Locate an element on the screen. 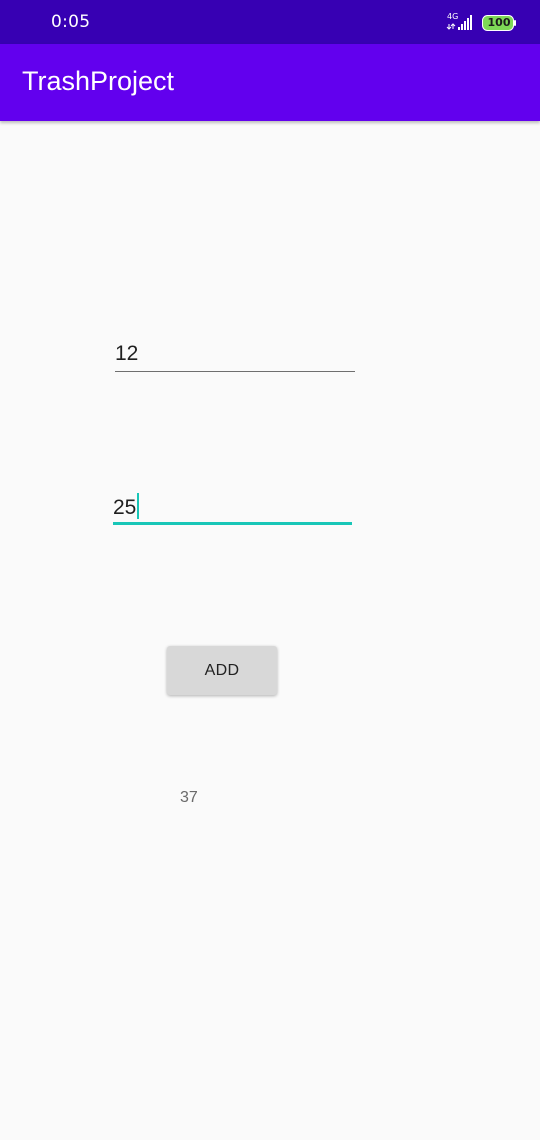  app-bar: TrashProject is located at coordinates (270, 82).